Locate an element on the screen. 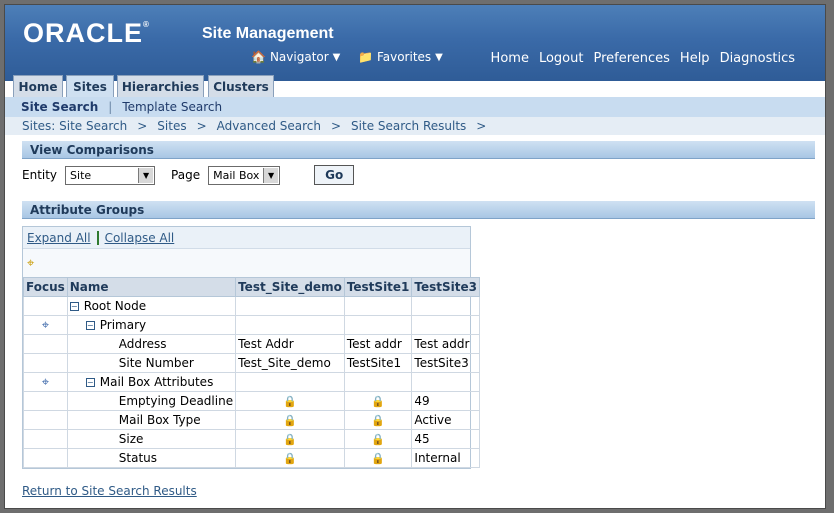 The width and height of the screenshot is (834, 513). col-name: Name is located at coordinates (151, 287).